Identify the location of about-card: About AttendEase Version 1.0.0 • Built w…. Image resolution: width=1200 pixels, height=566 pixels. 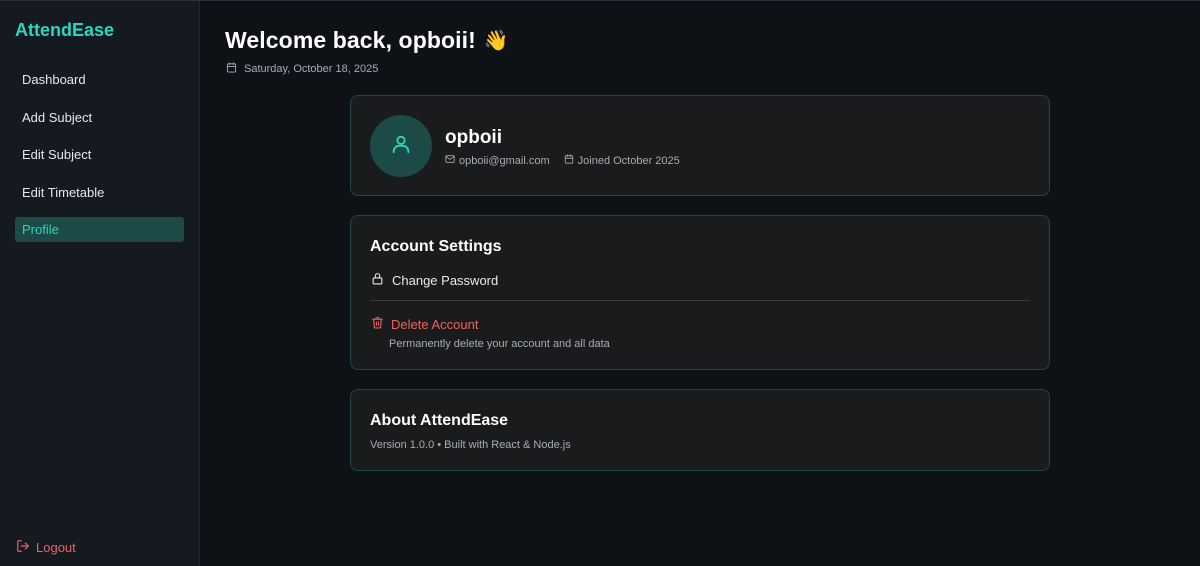
(700, 430).